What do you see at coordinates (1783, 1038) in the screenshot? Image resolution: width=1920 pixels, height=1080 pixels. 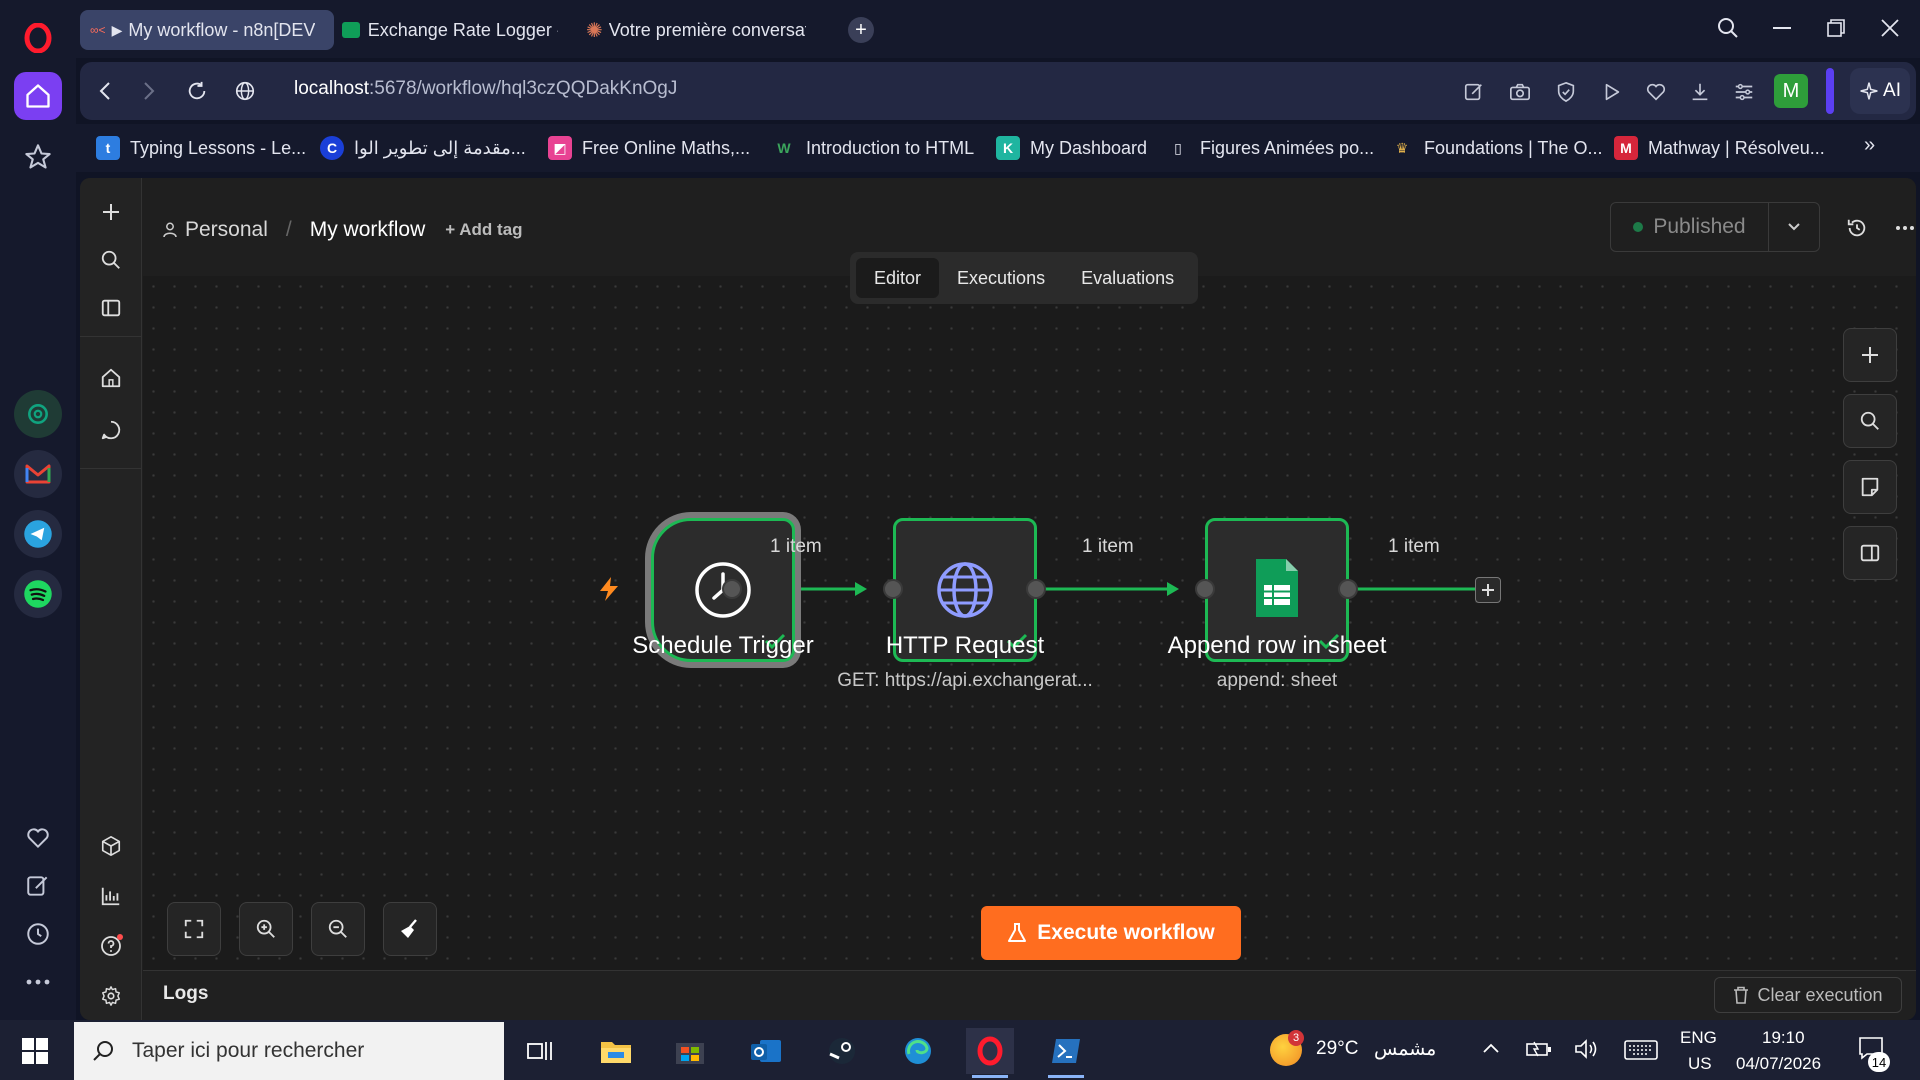 I see `clock-time: 19:10` at bounding box center [1783, 1038].